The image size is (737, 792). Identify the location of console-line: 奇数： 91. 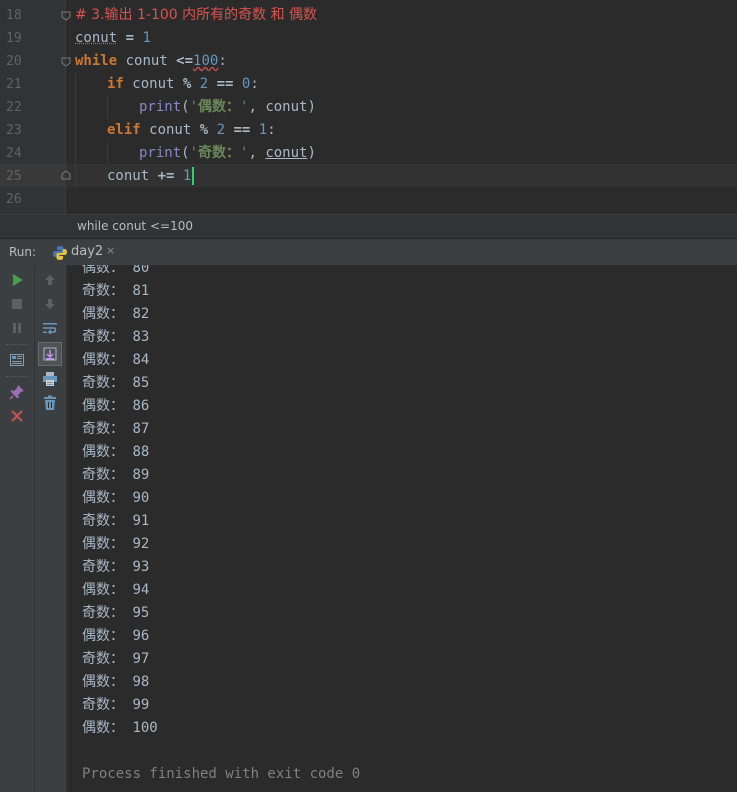
(115, 521).